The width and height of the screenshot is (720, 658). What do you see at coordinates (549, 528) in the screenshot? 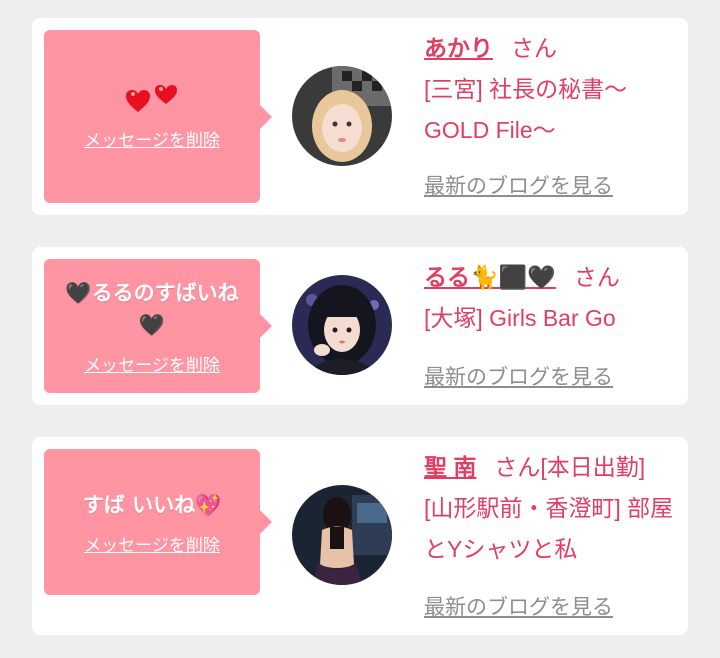
I see `shop-name: [山形駅前・香澄町] 部屋とYシャツと私` at bounding box center [549, 528].